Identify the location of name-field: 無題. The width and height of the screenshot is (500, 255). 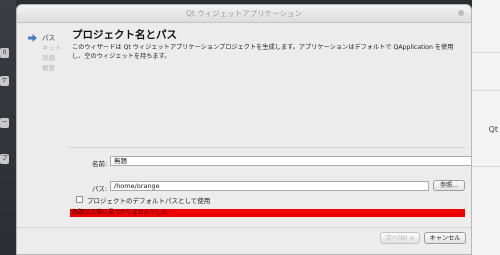
(290, 161).